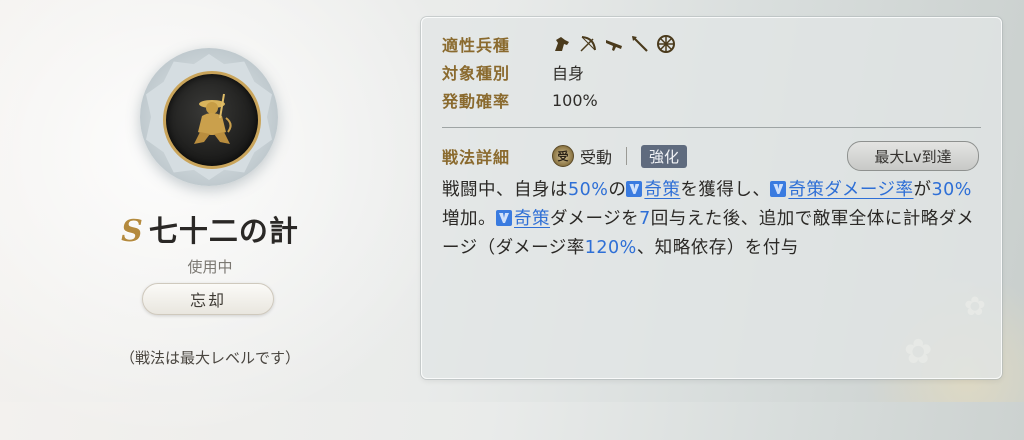 The height and width of the screenshot is (440, 1024). I want to click on skill-emblem, so click(209, 117).